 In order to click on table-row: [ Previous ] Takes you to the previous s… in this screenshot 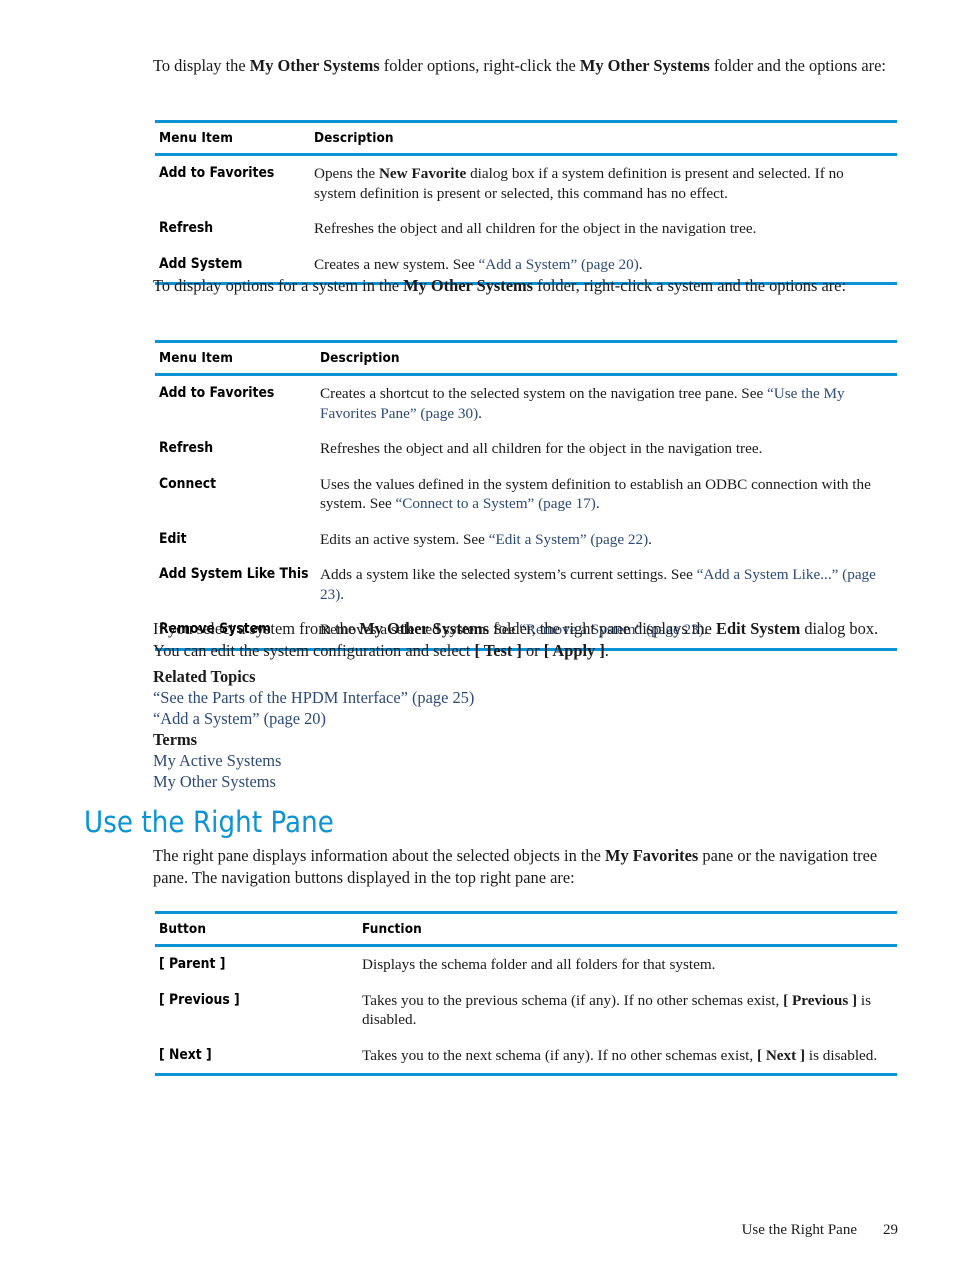, I will do `click(526, 1010)`.